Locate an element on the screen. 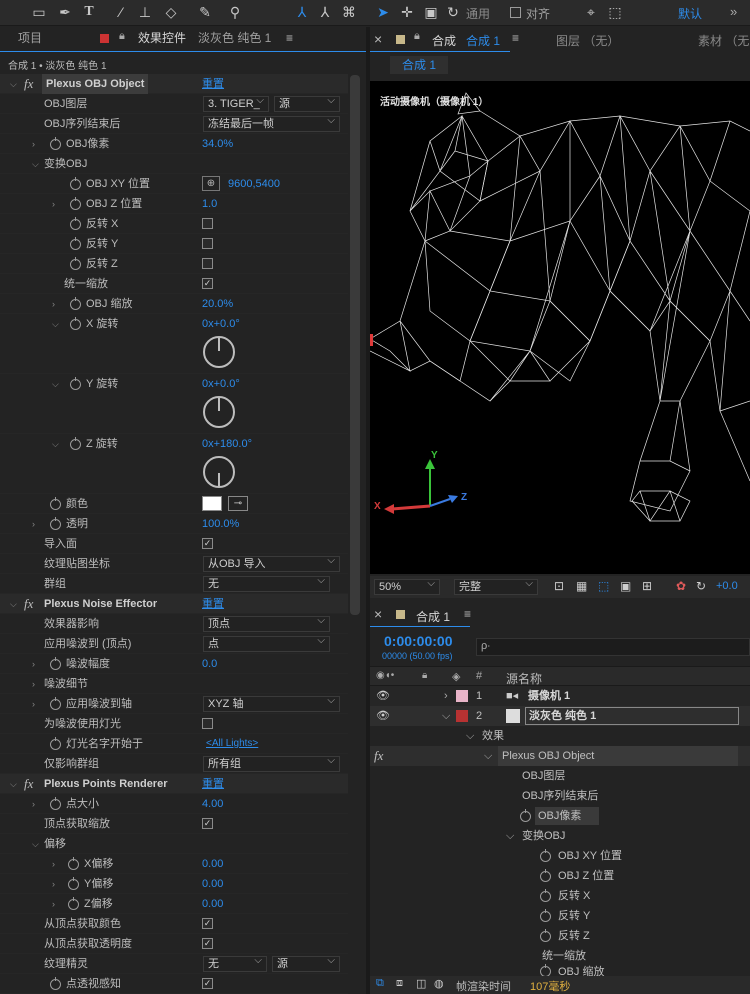 The image size is (750, 994). tab-composition-name: 合成 1 is located at coordinates (483, 40).